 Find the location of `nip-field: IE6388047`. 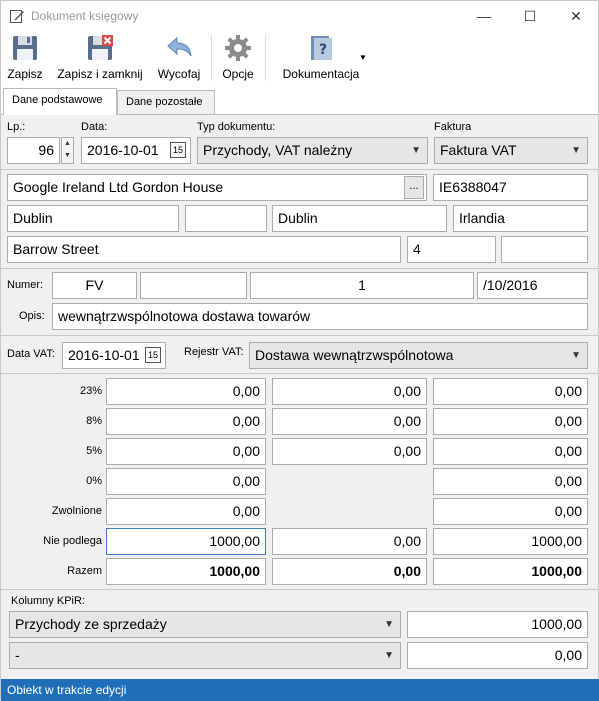

nip-field: IE6388047 is located at coordinates (510, 187).